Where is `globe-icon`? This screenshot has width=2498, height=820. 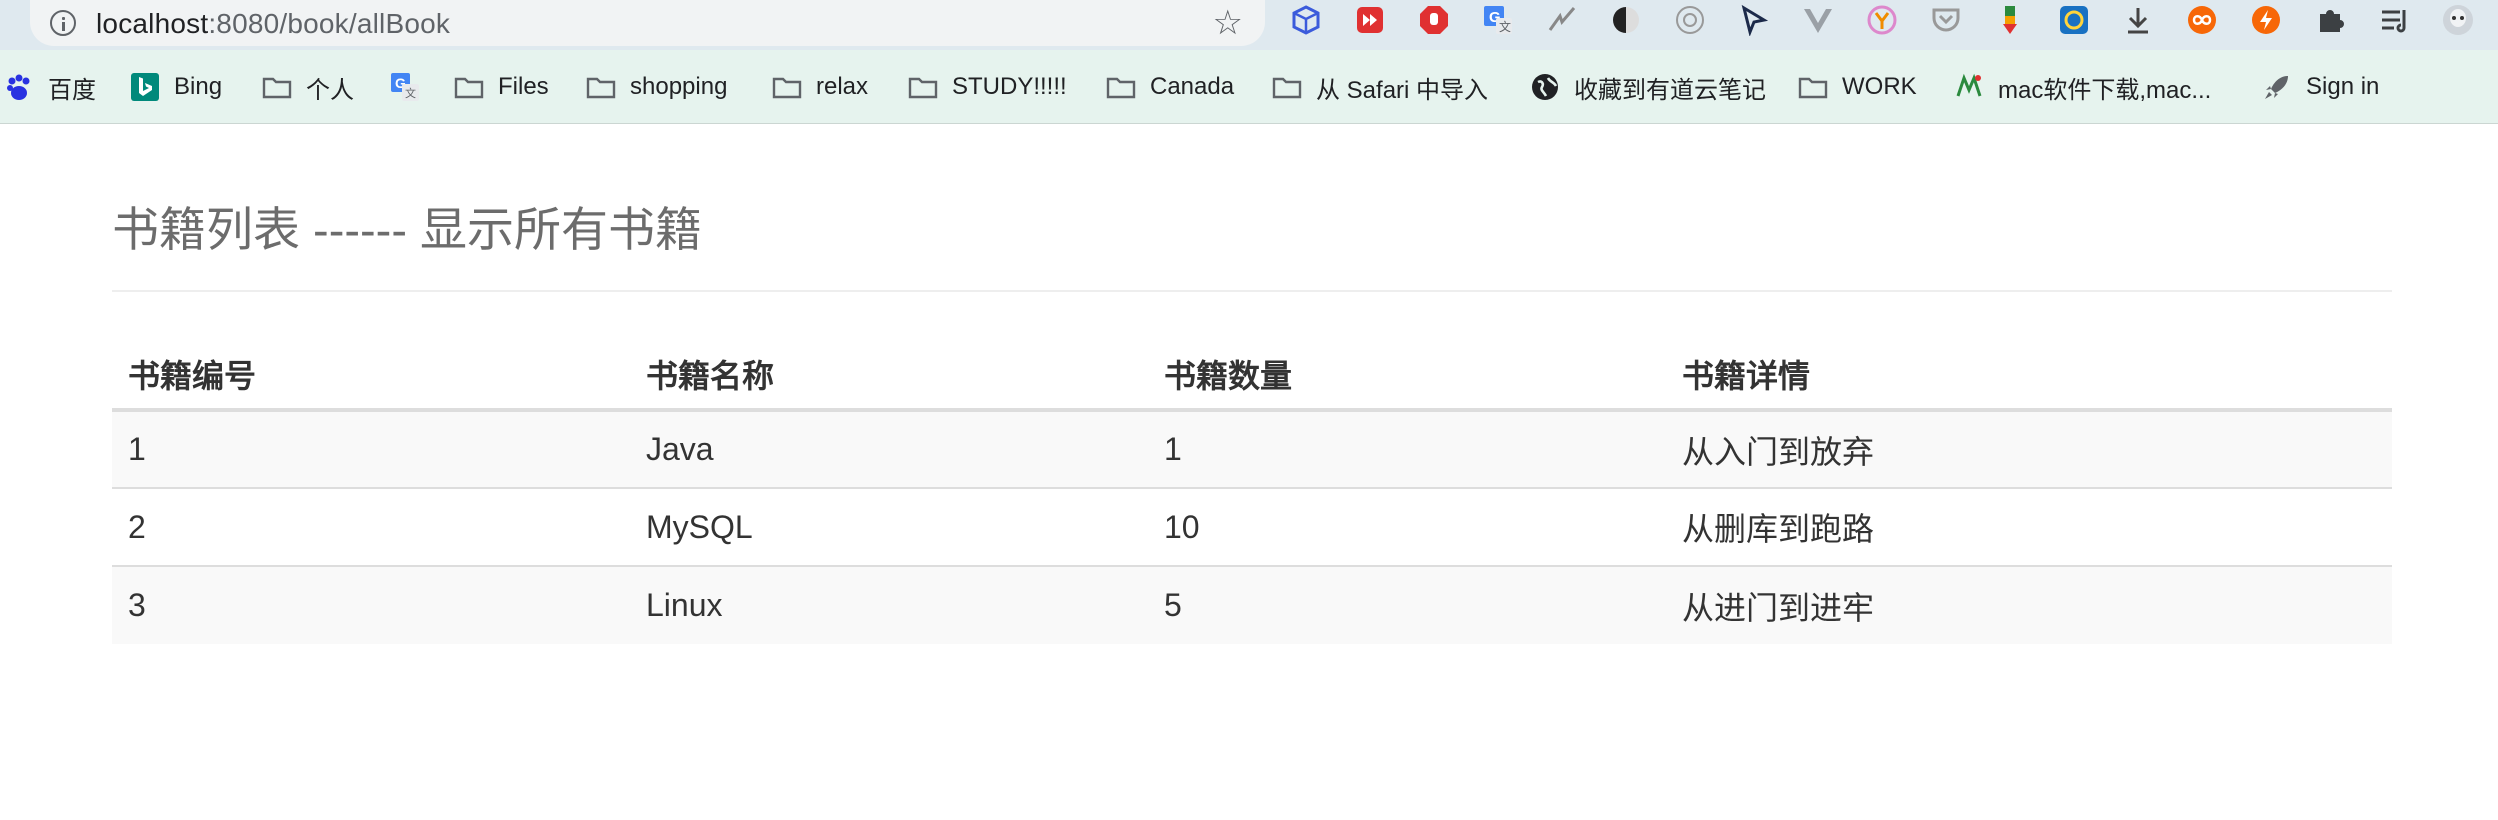
globe-icon is located at coordinates (1545, 87).